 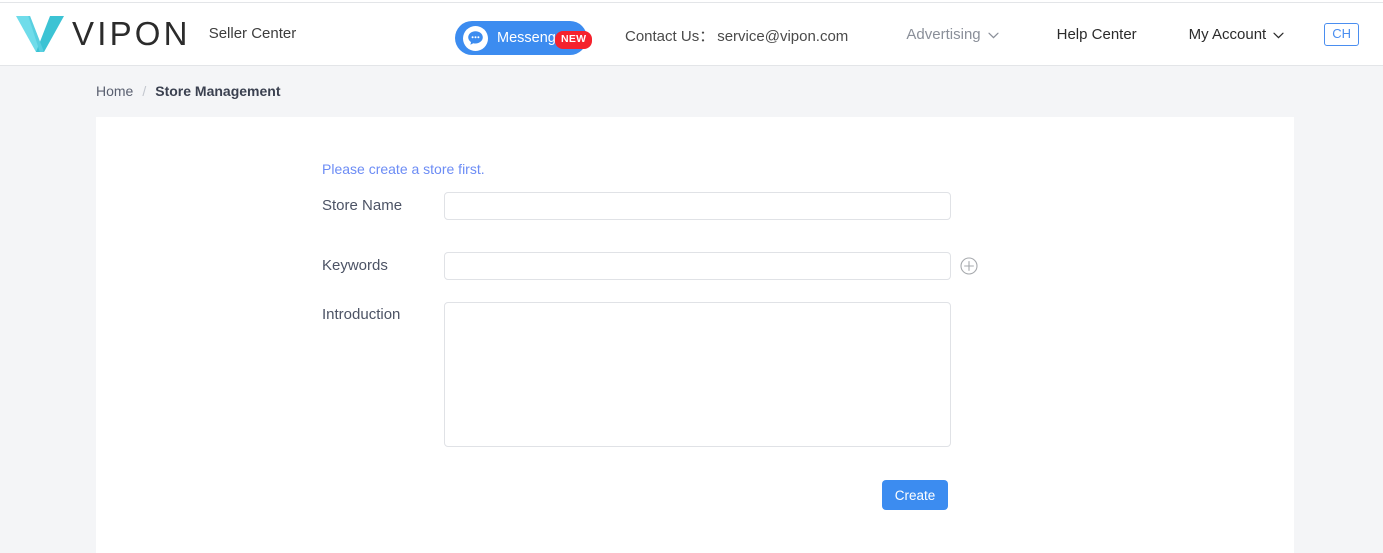 I want to click on nav-item-advertising-label: Advertising, so click(x=943, y=34).